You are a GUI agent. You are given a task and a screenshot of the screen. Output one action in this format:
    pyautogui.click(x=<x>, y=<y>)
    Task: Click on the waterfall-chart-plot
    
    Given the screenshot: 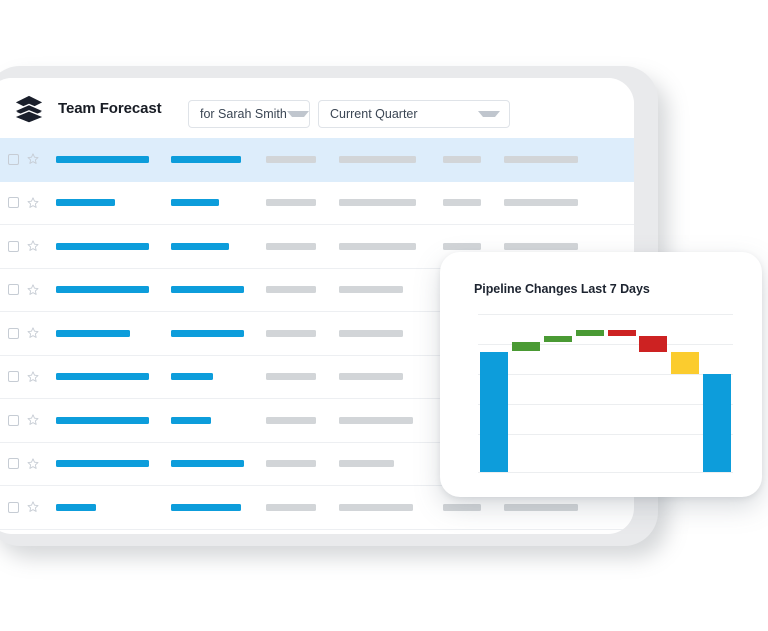 What is the action you would take?
    pyautogui.click(x=605, y=393)
    